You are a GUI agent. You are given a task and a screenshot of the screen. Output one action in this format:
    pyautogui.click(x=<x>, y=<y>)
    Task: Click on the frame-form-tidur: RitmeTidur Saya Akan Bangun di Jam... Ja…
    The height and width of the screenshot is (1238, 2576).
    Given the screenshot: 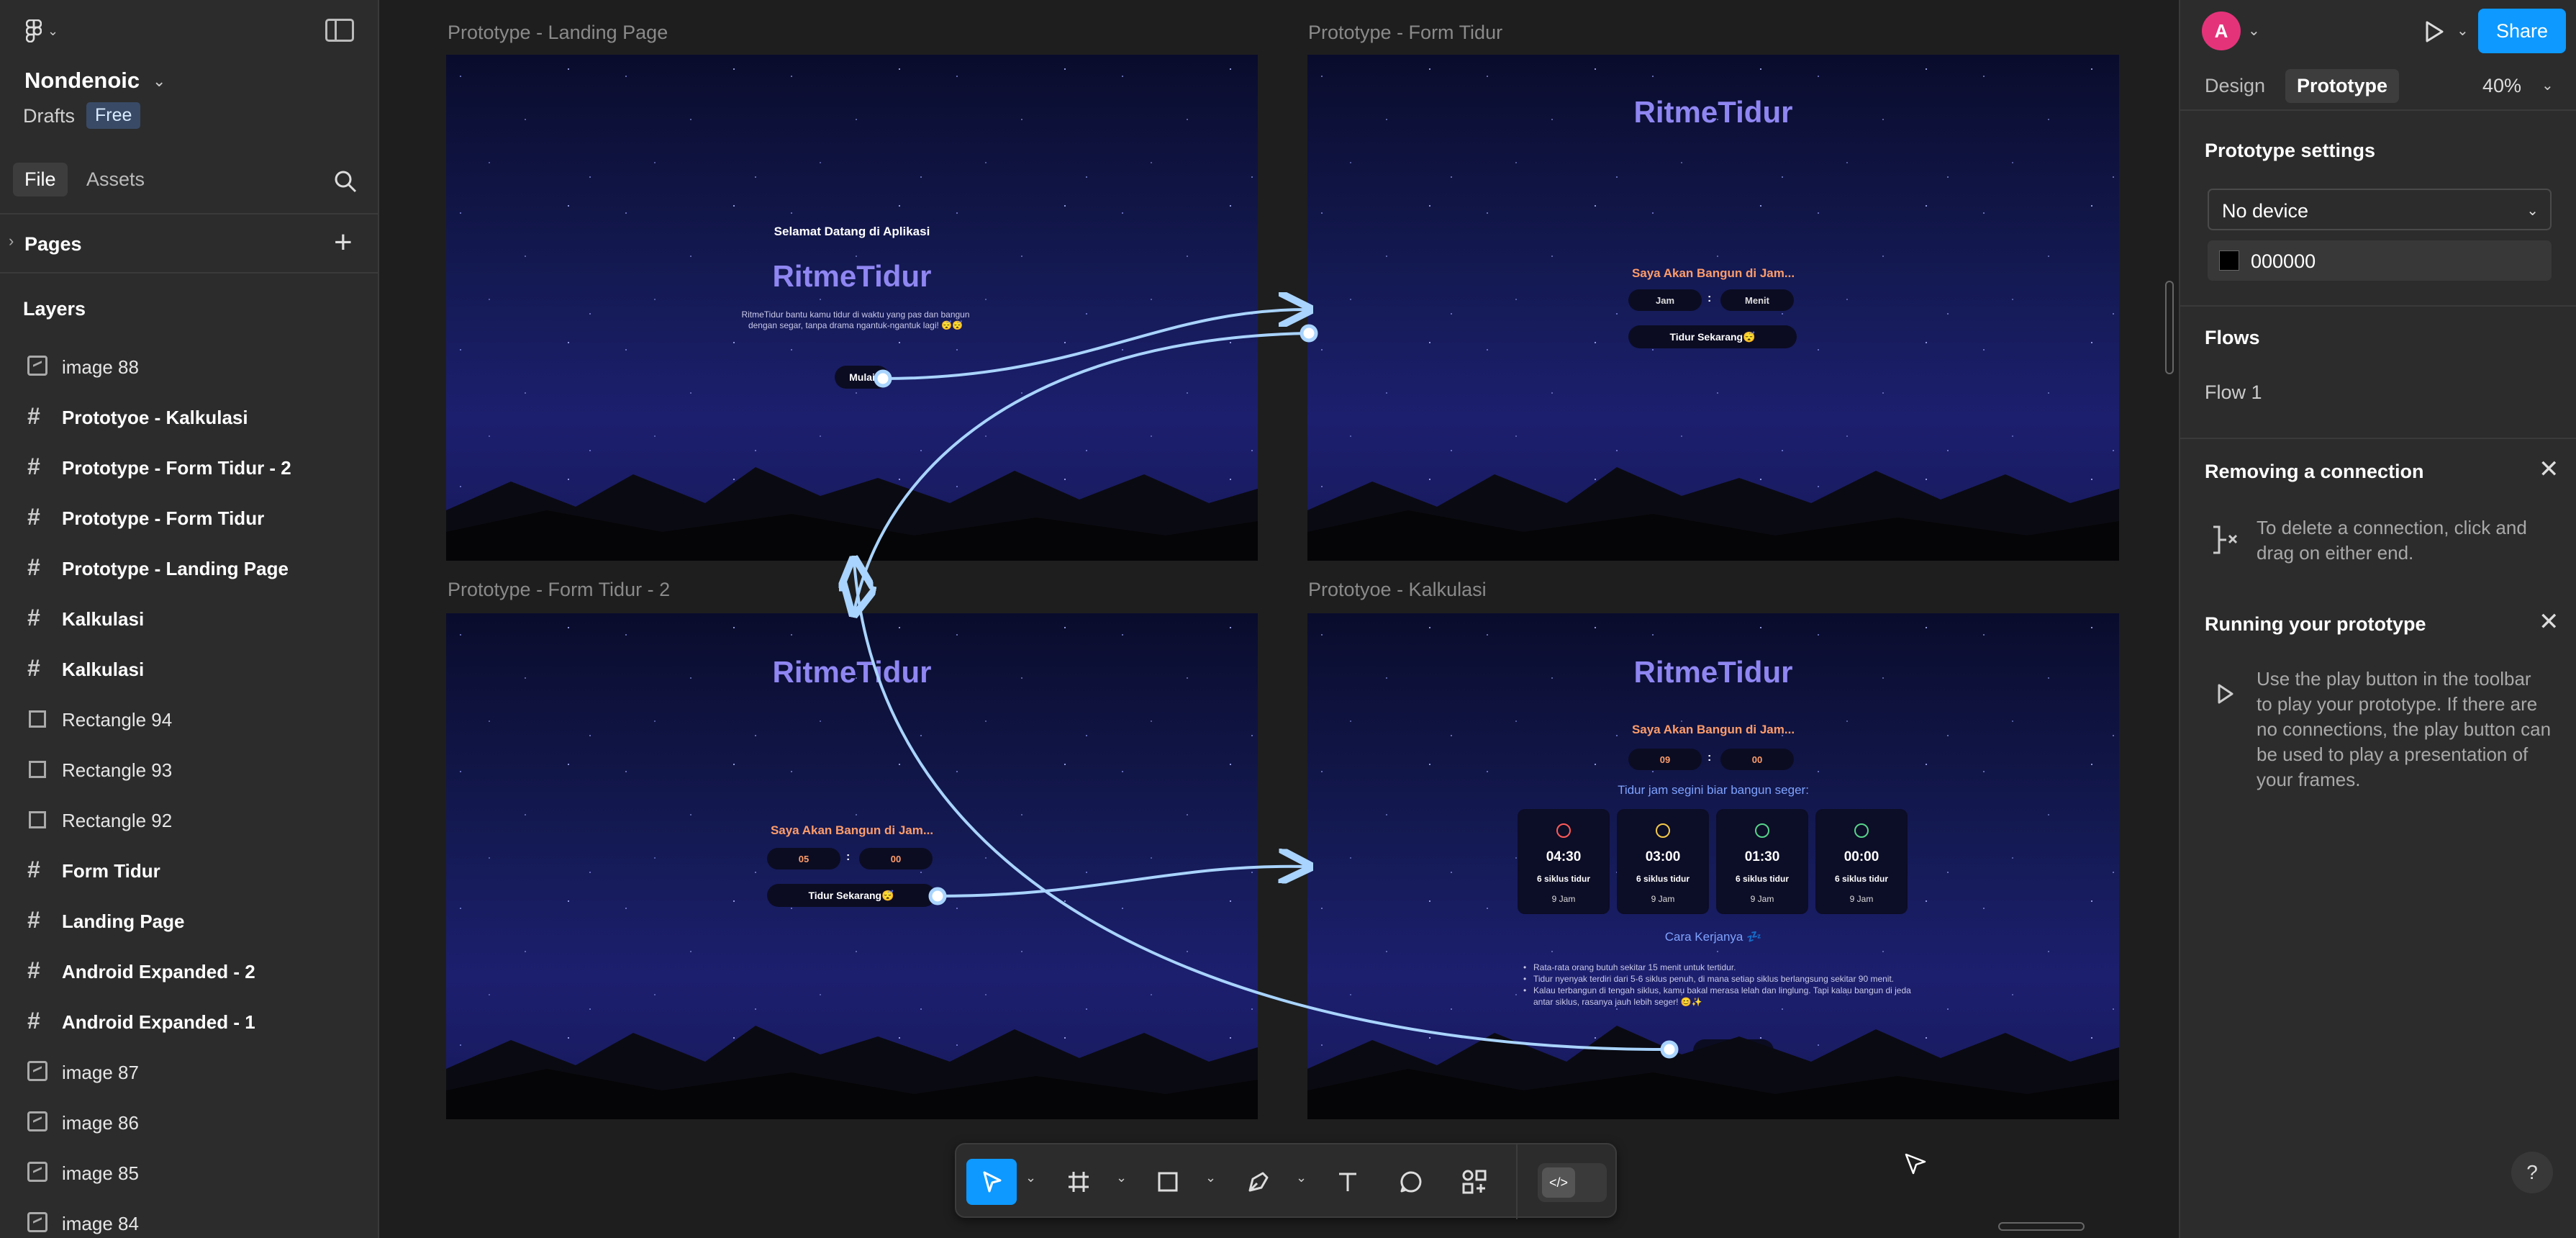 What is the action you would take?
    pyautogui.click(x=1713, y=308)
    